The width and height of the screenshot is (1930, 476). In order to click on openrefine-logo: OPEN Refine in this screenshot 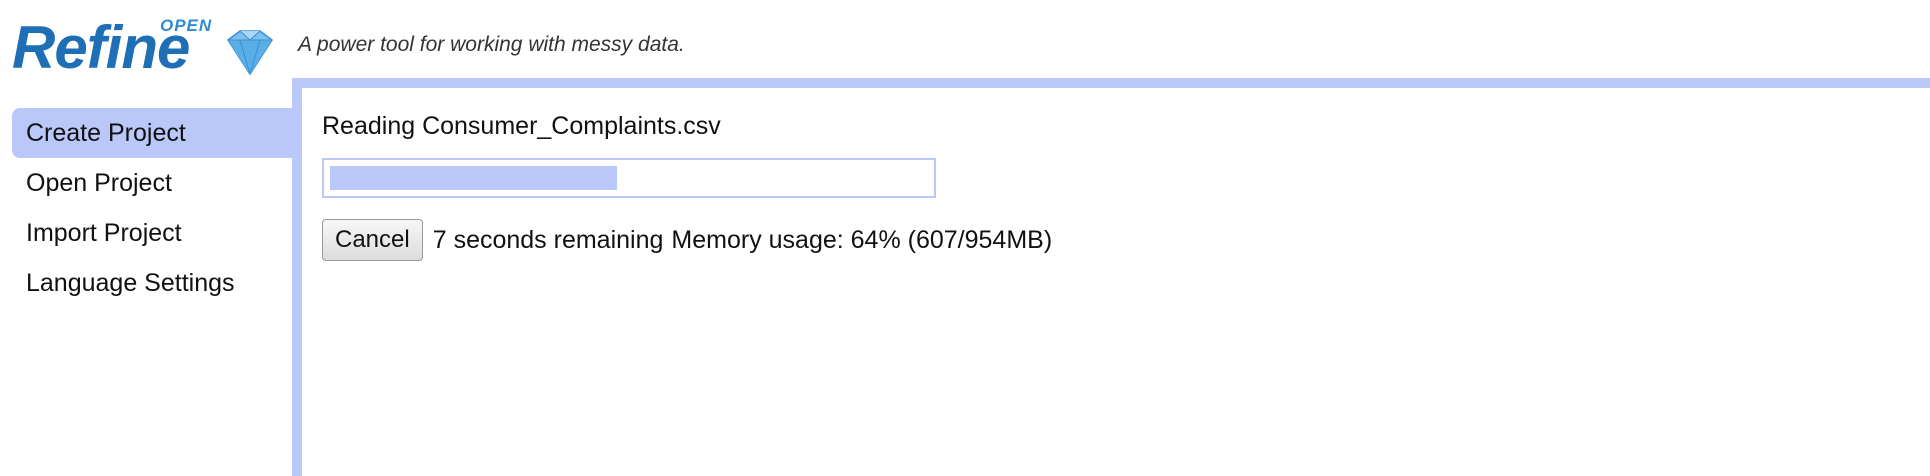, I will do `click(142, 47)`.